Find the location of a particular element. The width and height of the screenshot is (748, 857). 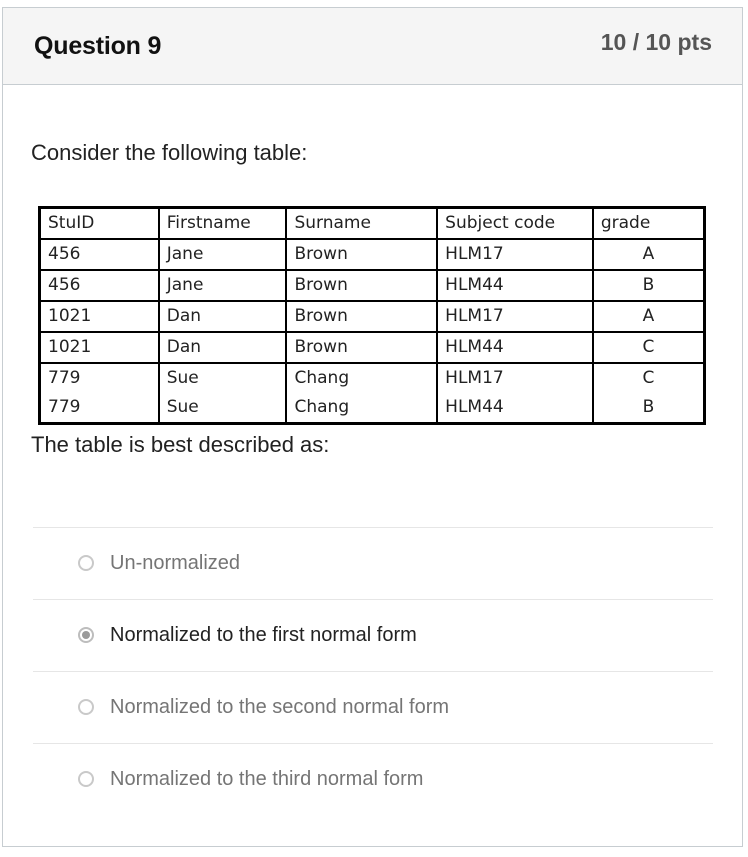

table-header-cell: Firstname is located at coordinates (222, 223).